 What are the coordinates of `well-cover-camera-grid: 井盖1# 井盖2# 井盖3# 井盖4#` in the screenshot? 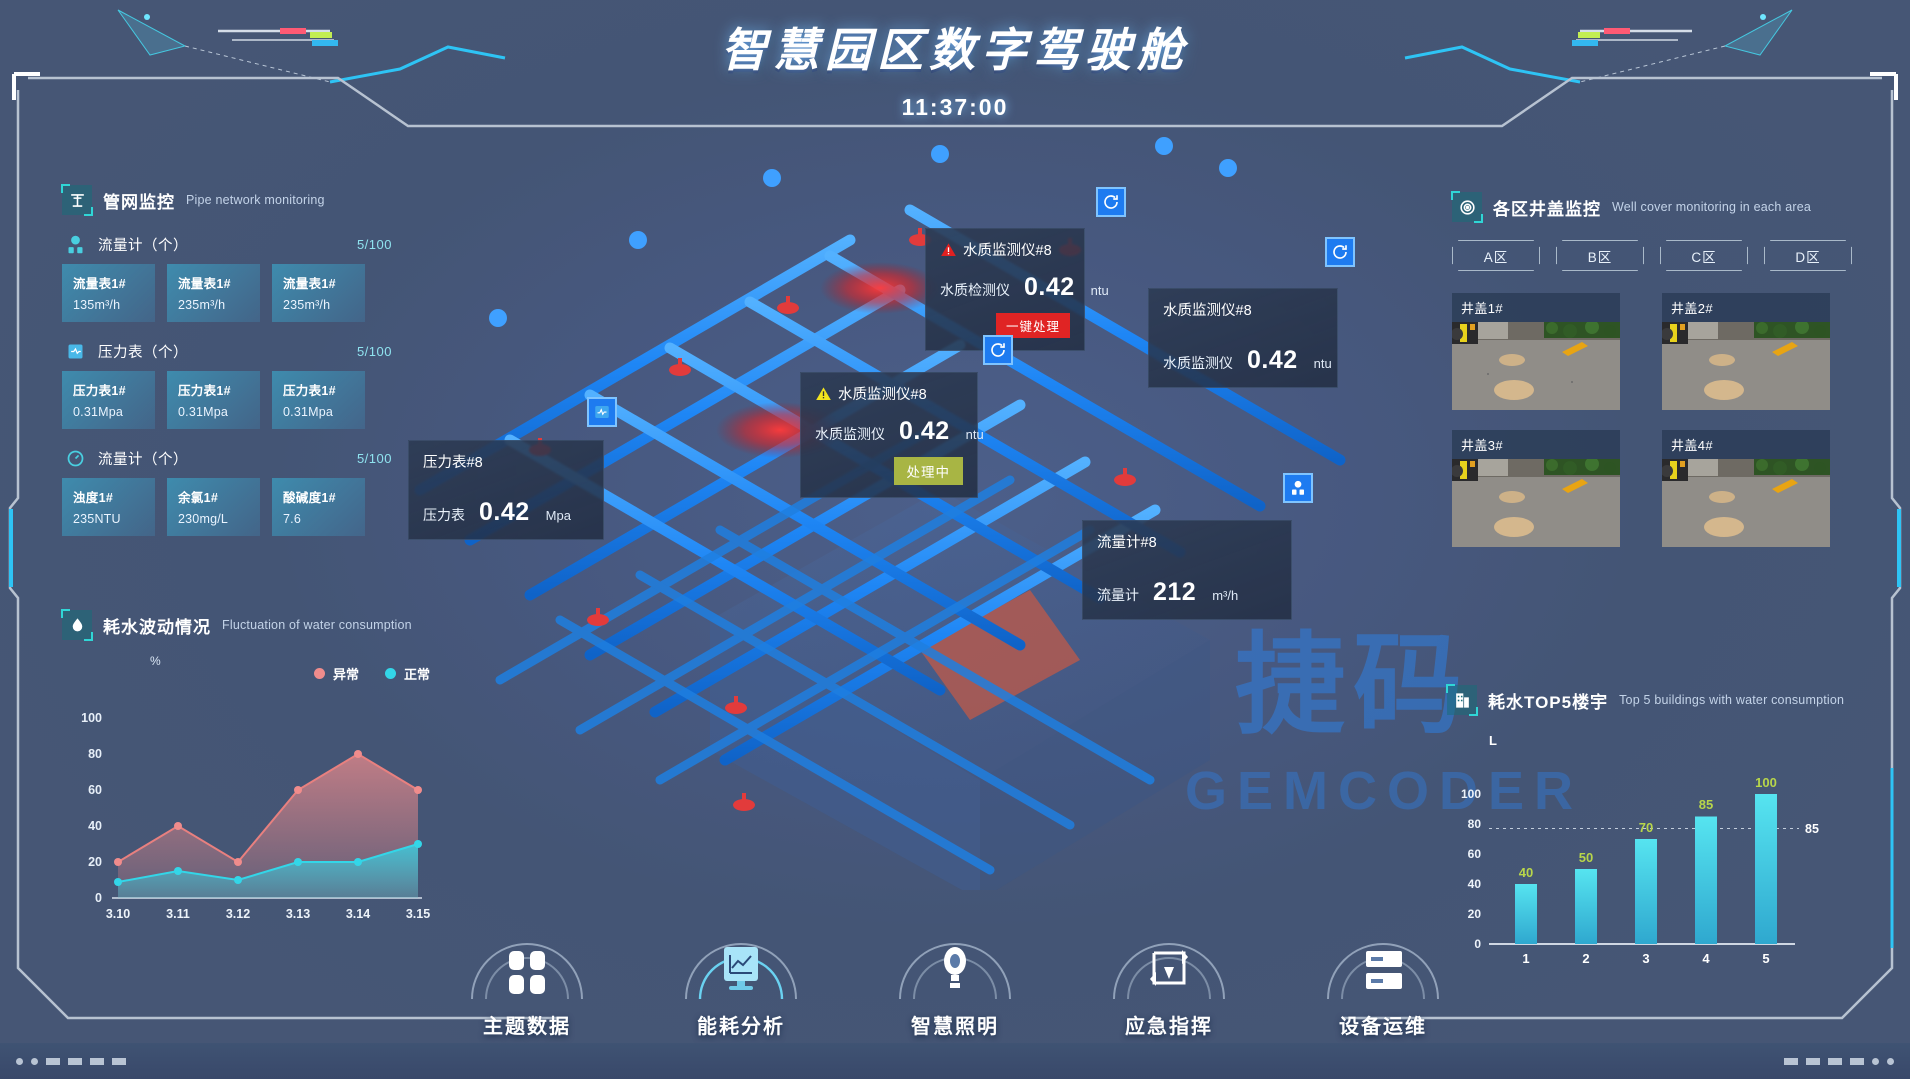 It's located at (1652, 420).